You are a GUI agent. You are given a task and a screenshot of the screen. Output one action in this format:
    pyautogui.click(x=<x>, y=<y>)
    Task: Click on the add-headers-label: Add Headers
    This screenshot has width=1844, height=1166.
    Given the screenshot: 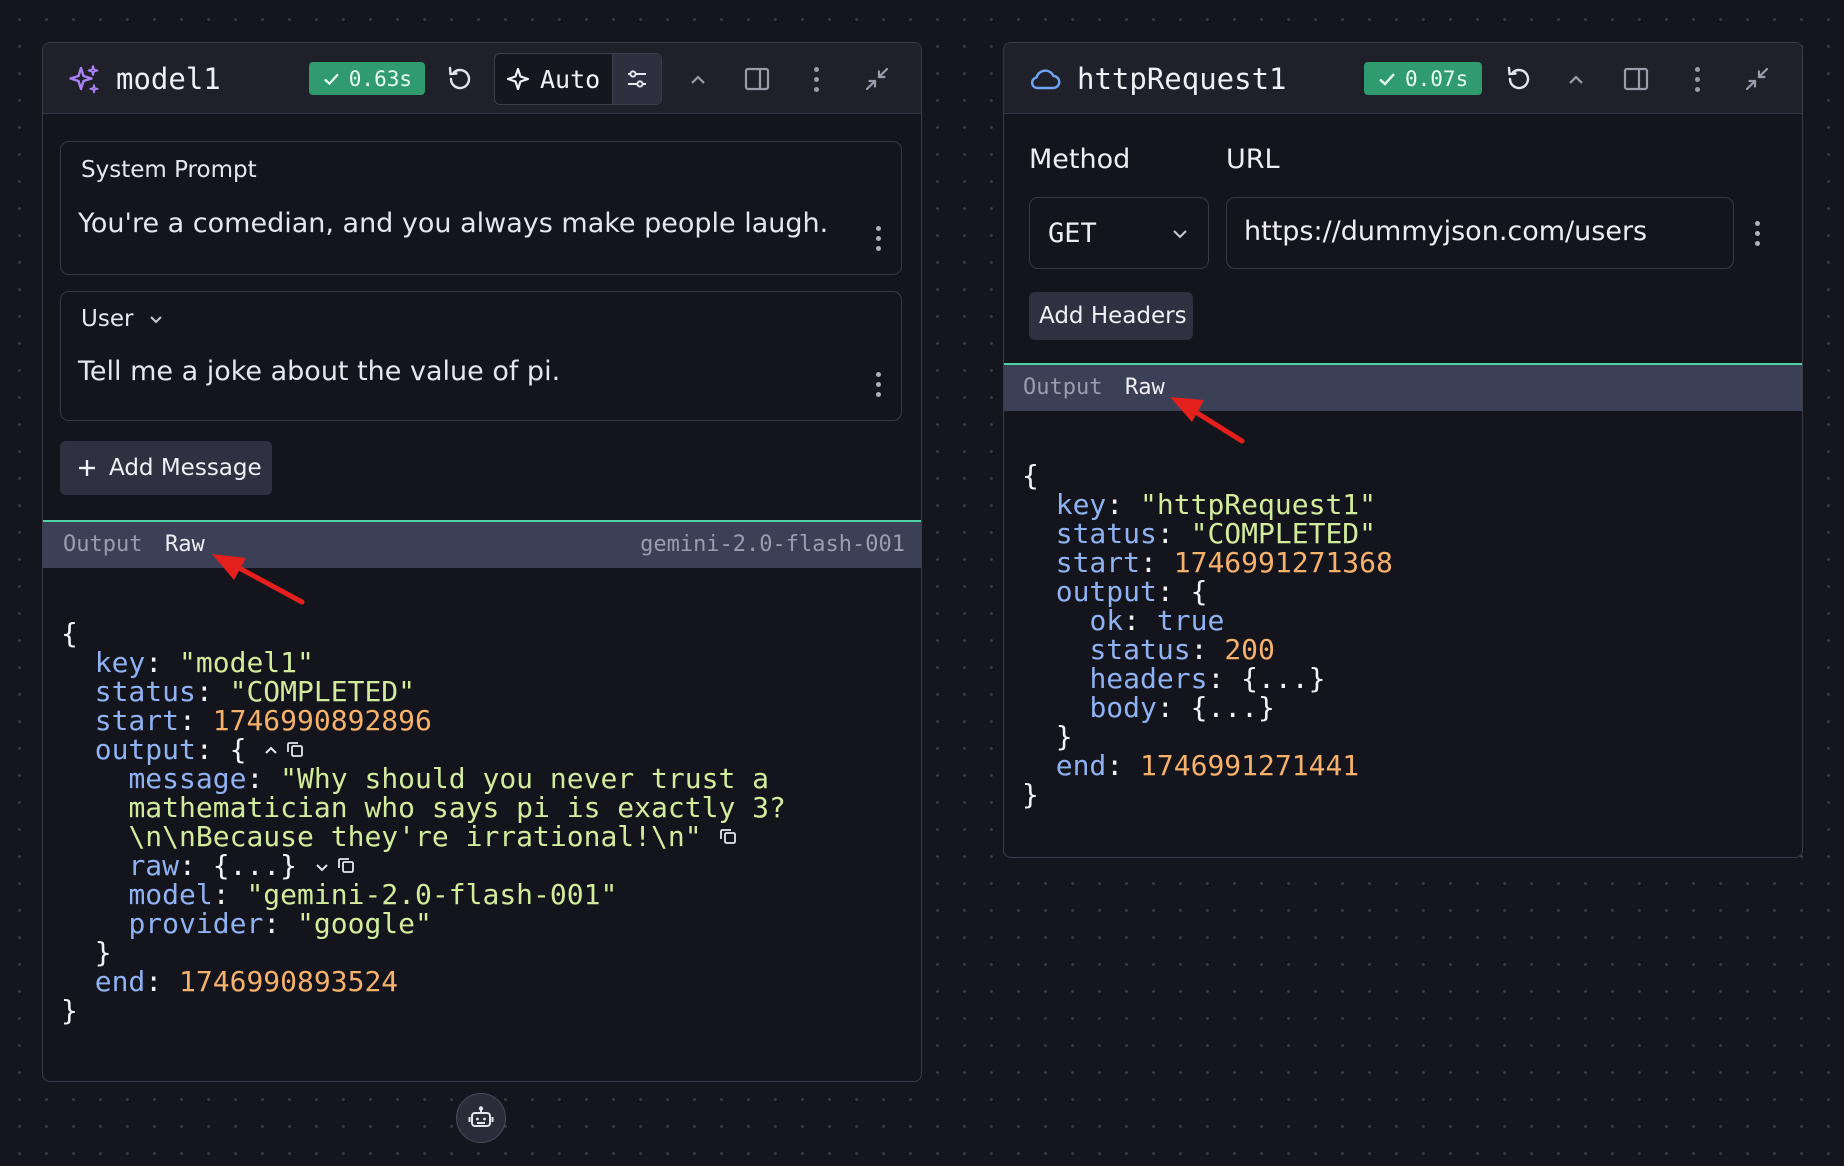 What is the action you would take?
    pyautogui.click(x=1113, y=316)
    